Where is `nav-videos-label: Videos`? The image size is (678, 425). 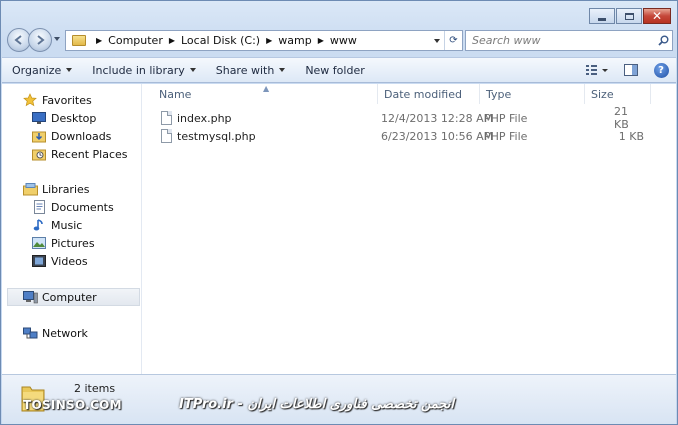
nav-videos-label: Videos is located at coordinates (69, 261).